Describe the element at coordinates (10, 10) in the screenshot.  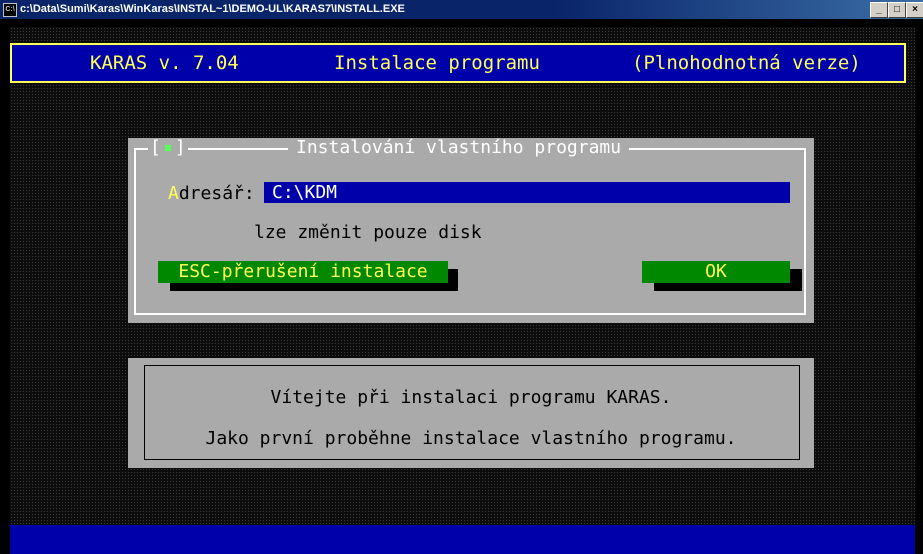
I see `console-icon: C:\` at that location.